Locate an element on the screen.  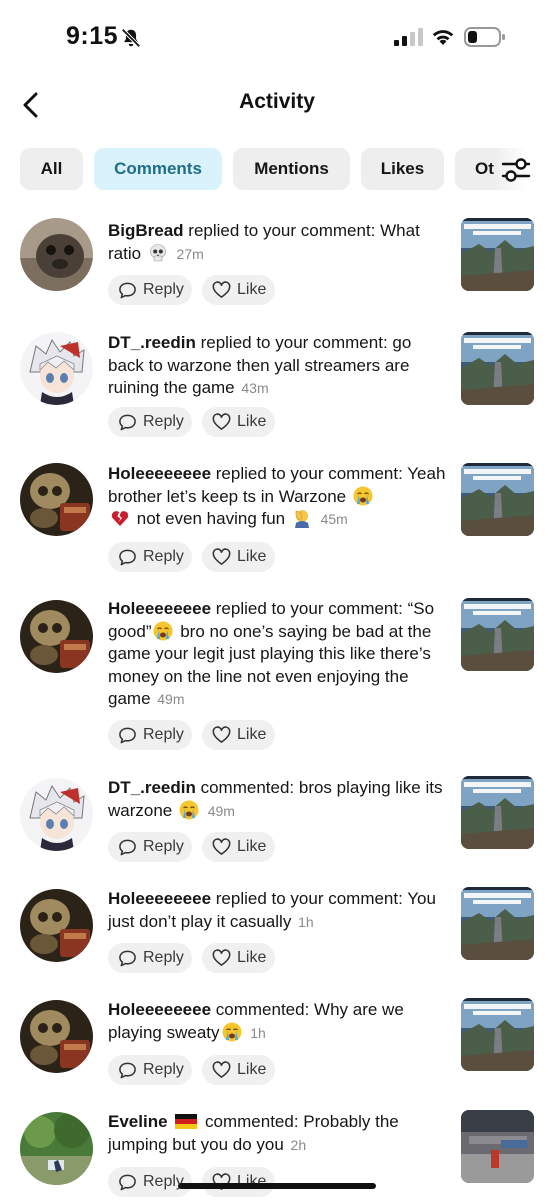
tab-likes: Likes is located at coordinates (402, 169).